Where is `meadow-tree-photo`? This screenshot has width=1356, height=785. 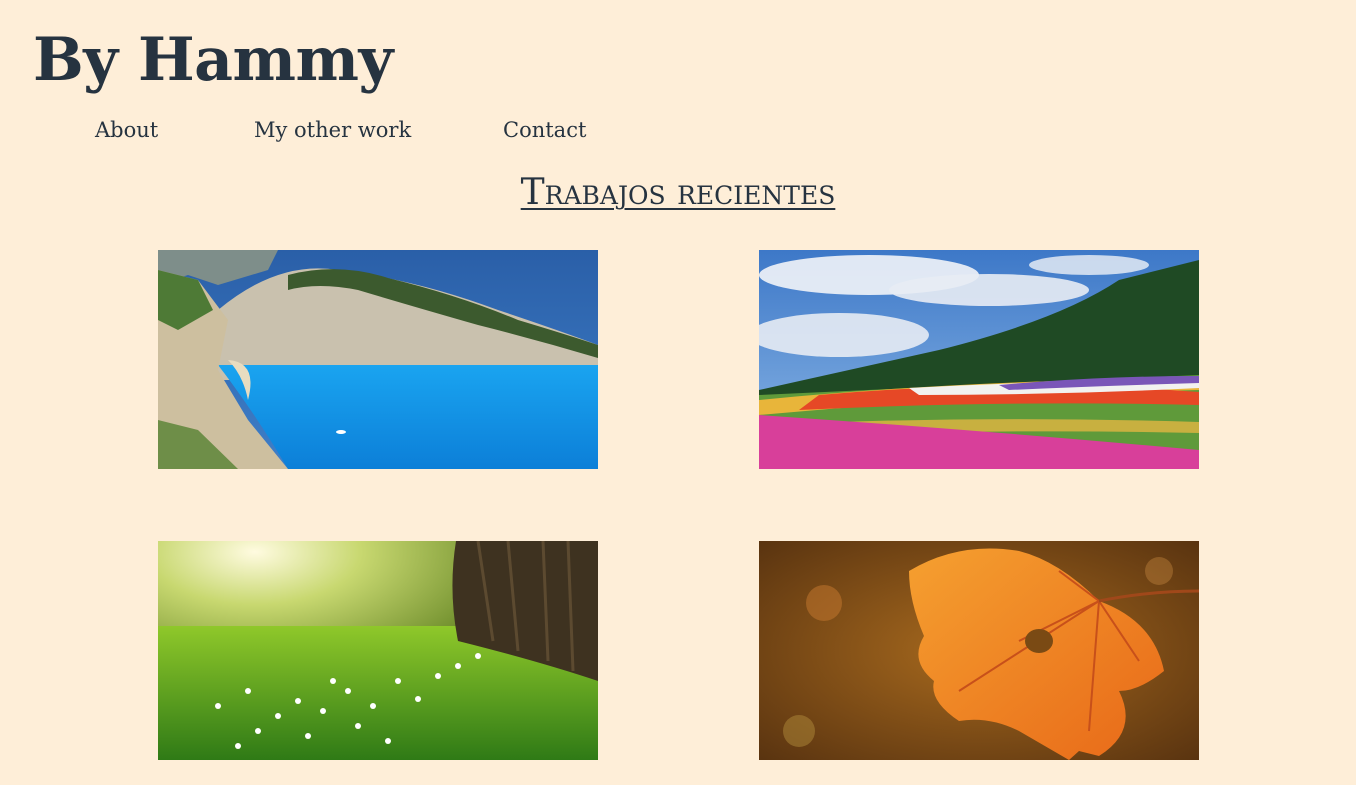 meadow-tree-photo is located at coordinates (378, 650).